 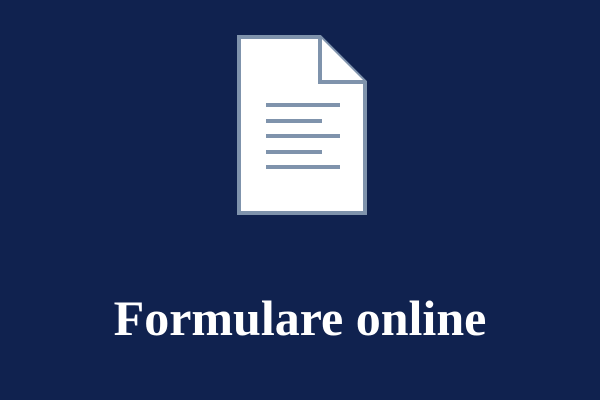 I want to click on tile-label: Formulare online, so click(x=300, y=318).